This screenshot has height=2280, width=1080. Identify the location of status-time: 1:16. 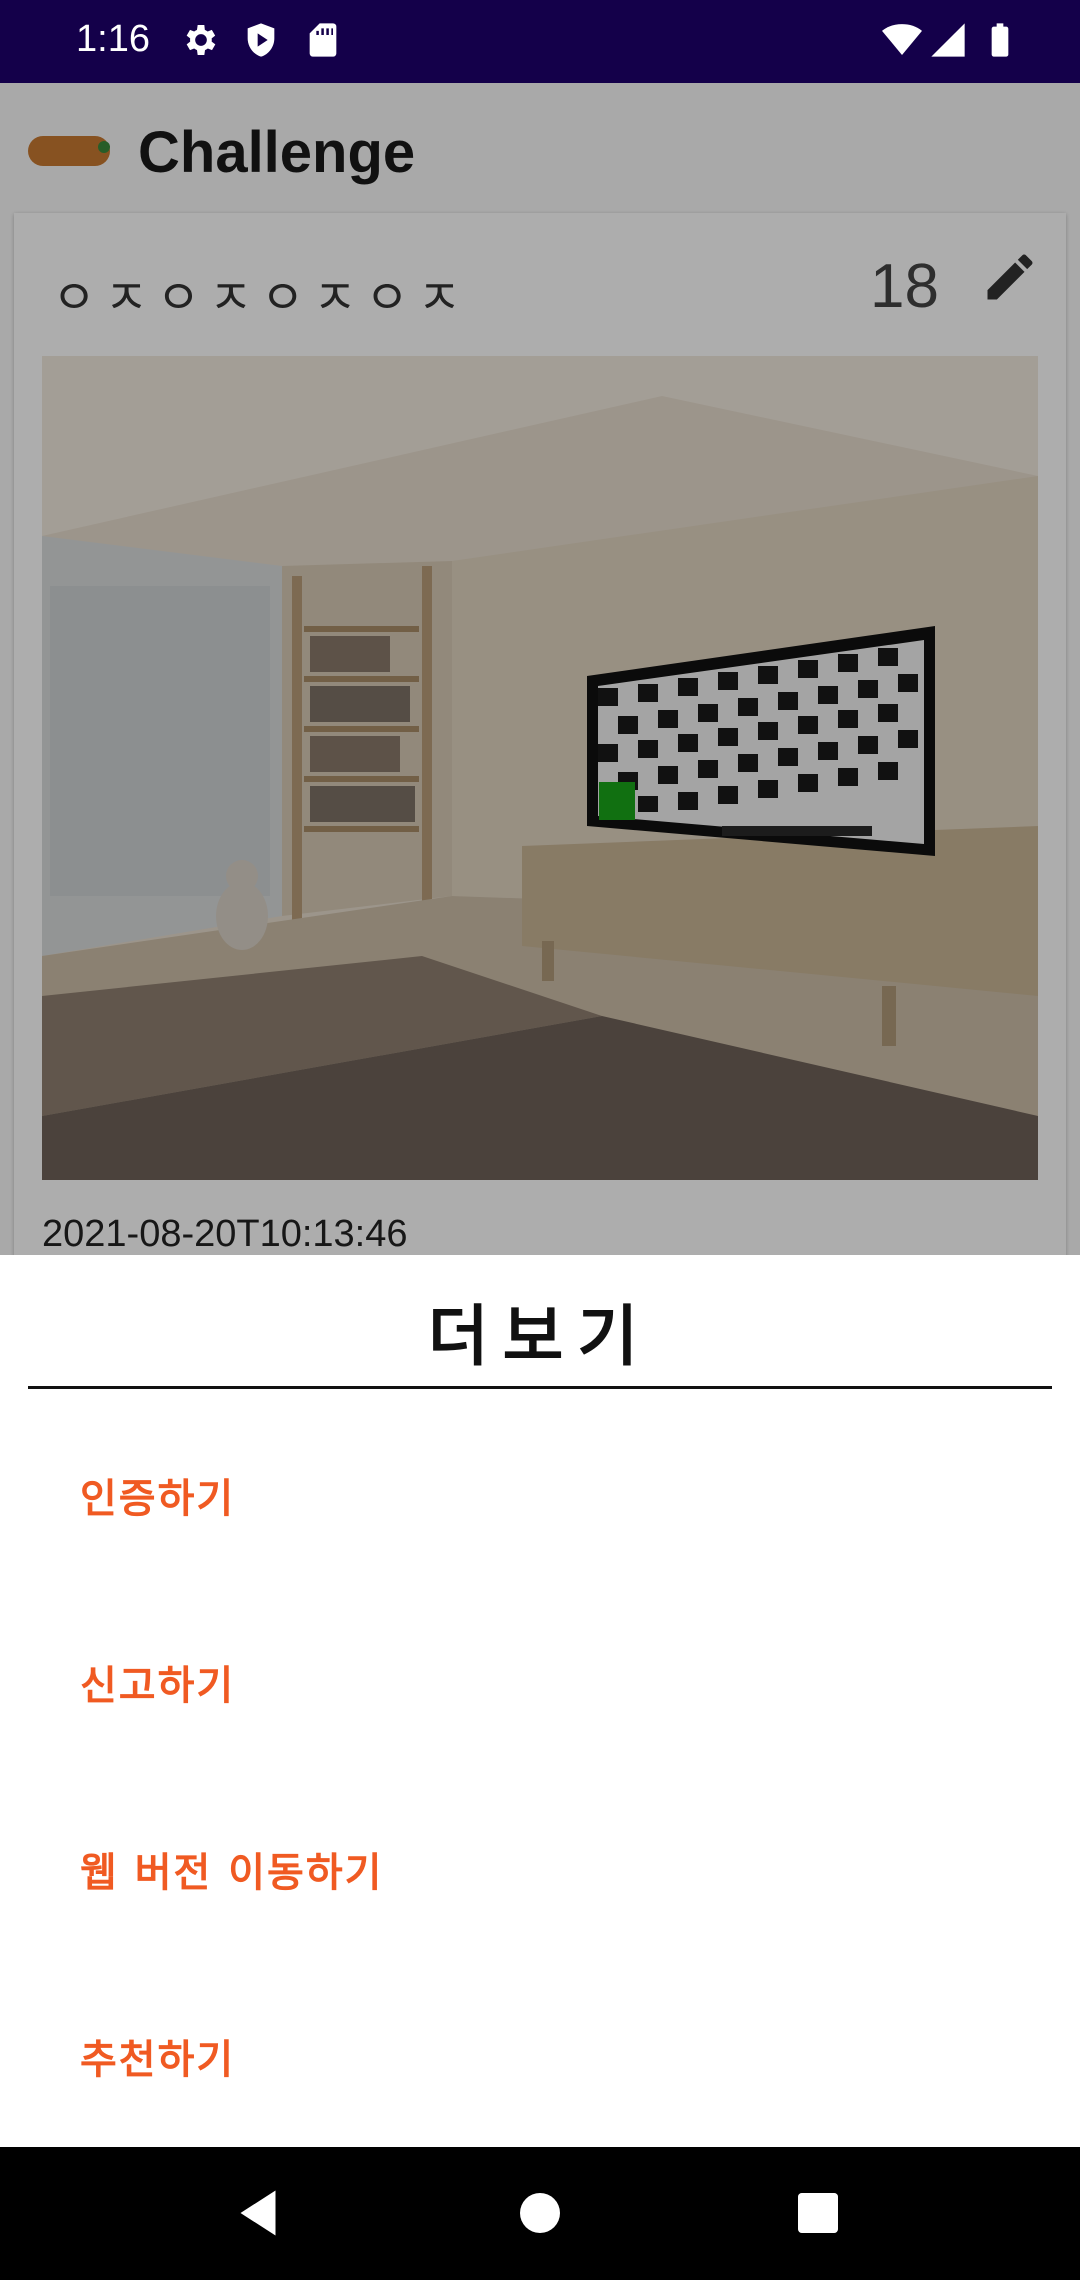
(113, 39).